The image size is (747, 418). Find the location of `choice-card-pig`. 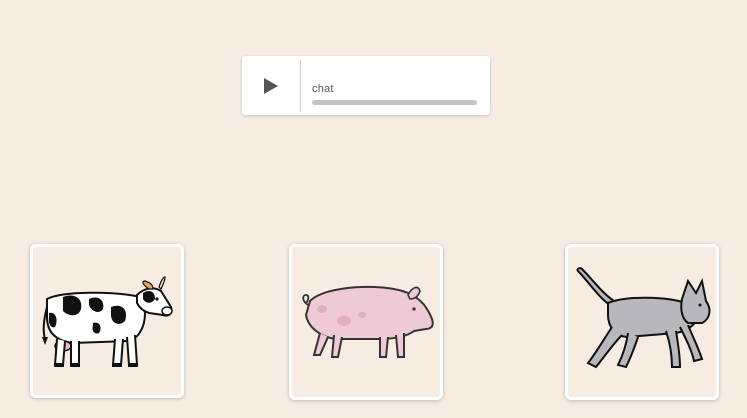

choice-card-pig is located at coordinates (366, 322).